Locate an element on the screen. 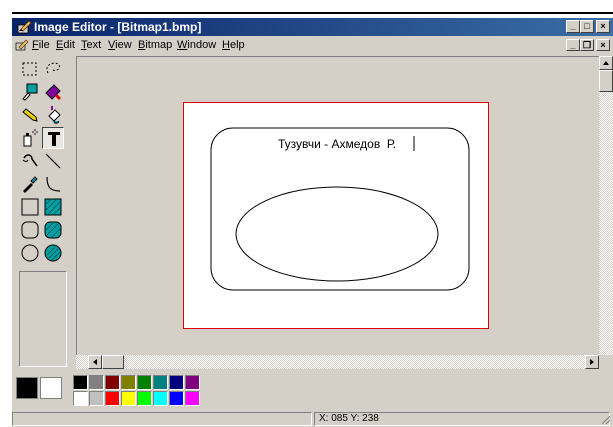 Image resolution: width=613 pixels, height=427 pixels. close-button: × is located at coordinates (603, 26).